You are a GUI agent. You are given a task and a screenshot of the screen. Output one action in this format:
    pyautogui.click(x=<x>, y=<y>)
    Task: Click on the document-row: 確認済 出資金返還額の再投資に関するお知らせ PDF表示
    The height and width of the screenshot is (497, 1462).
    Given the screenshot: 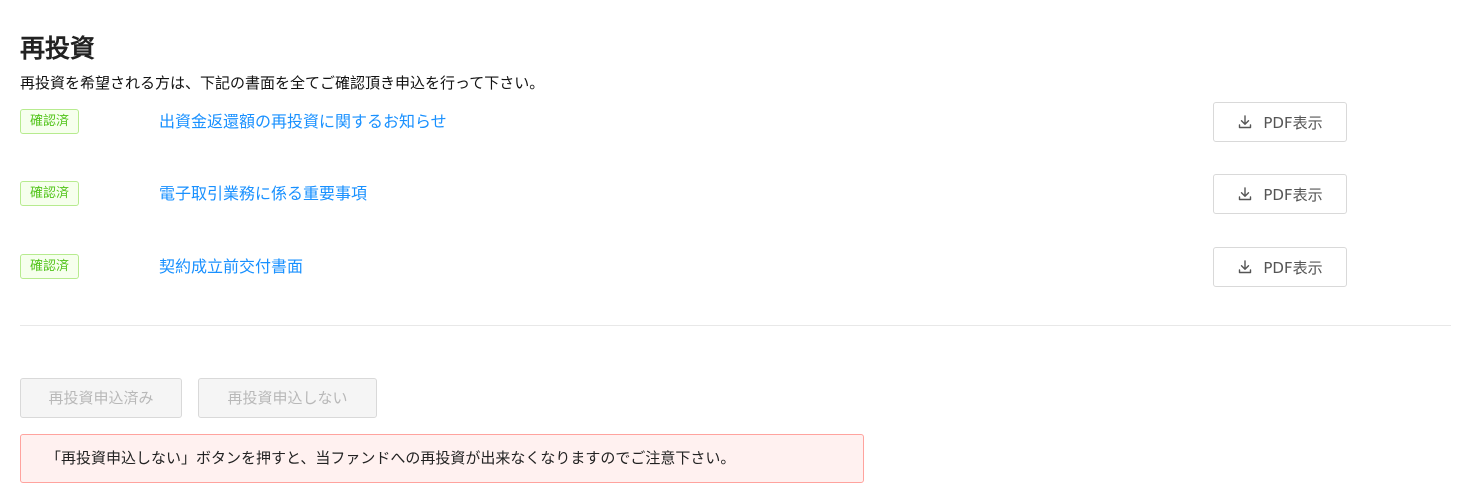 What is the action you would take?
    pyautogui.click(x=683, y=122)
    